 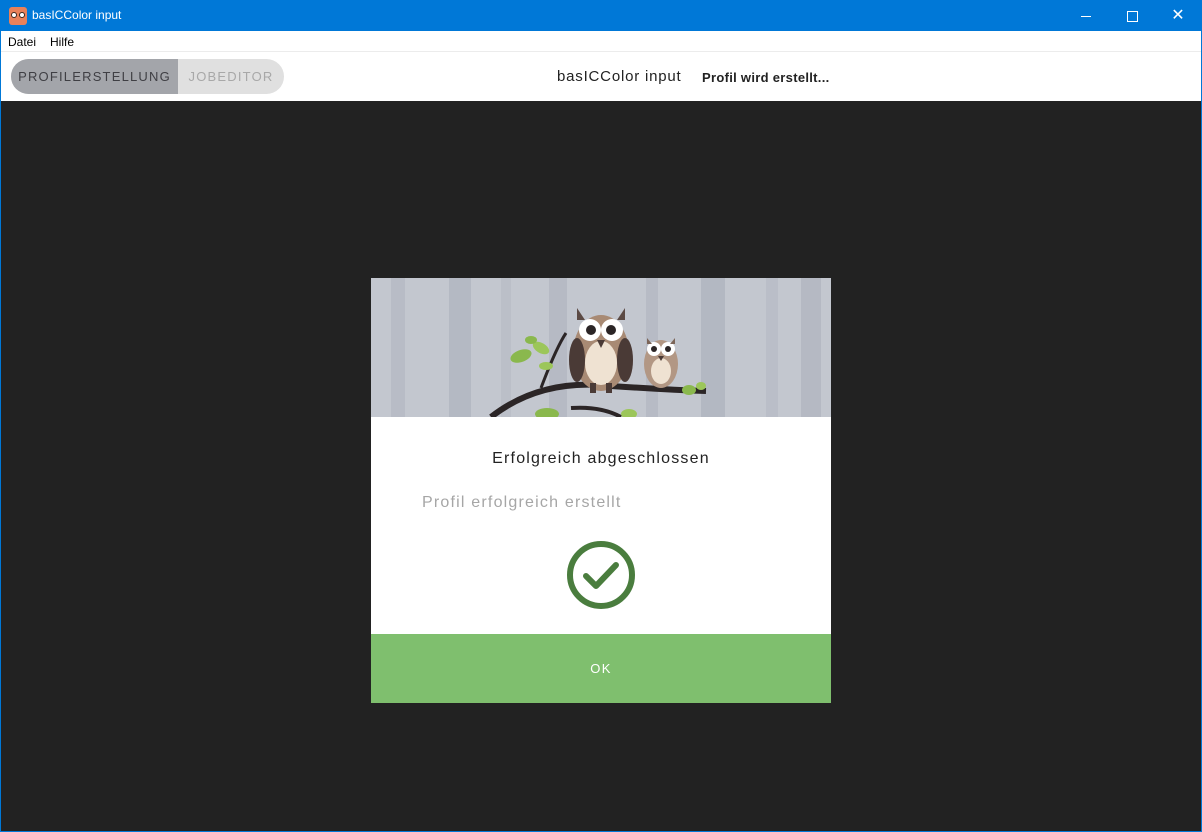 What do you see at coordinates (62, 42) in the screenshot?
I see `menu-hilfe: Hilfe` at bounding box center [62, 42].